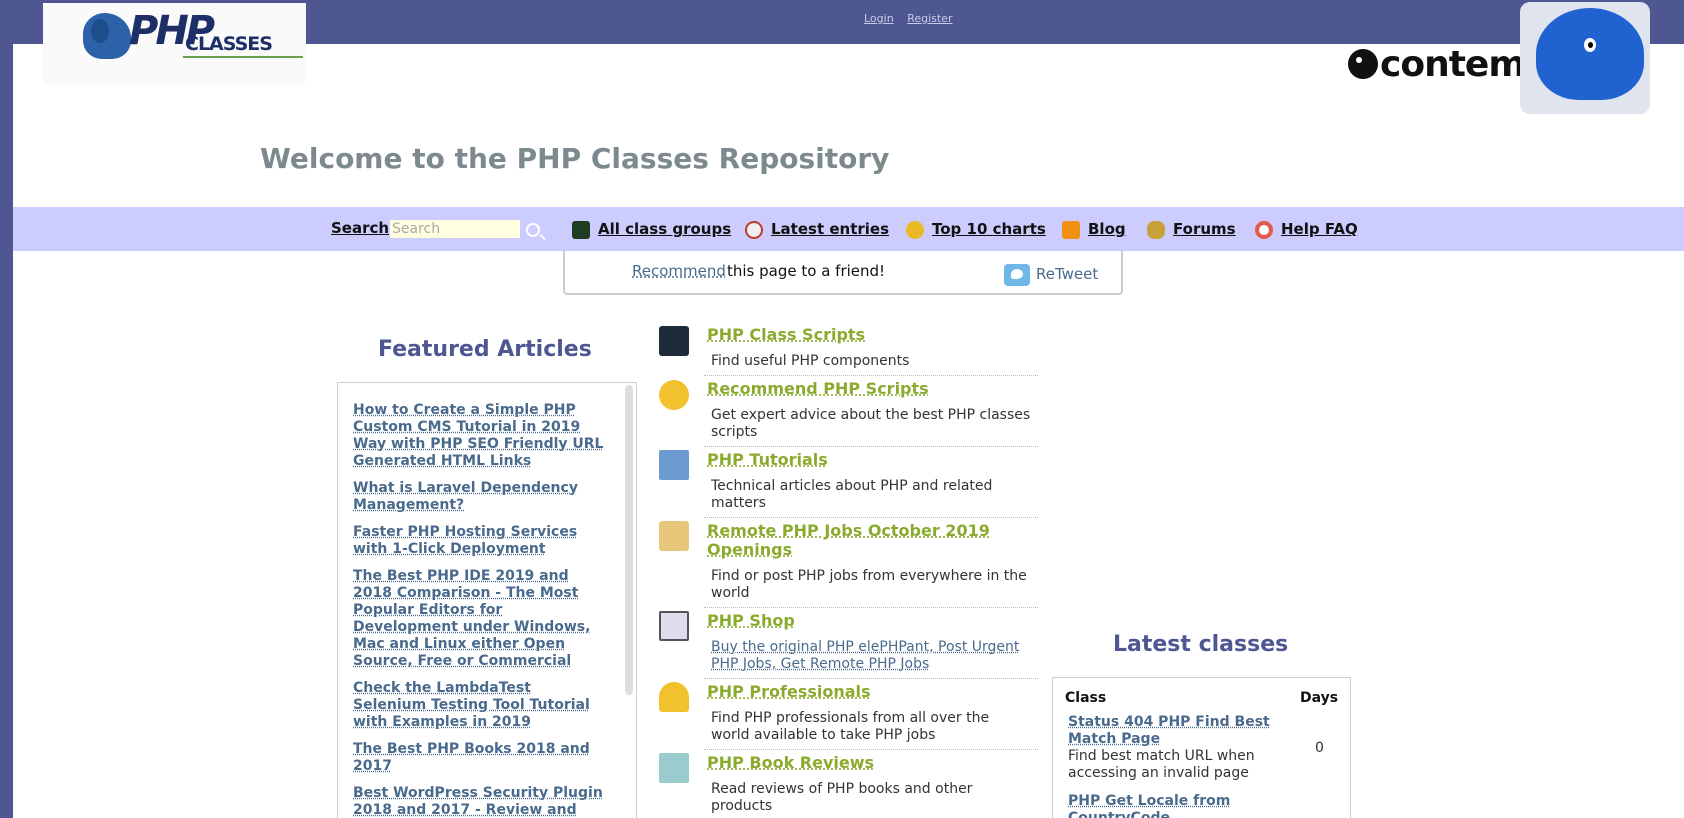  Describe the element at coordinates (879, 18) in the screenshot. I see `login-link: Login` at that location.